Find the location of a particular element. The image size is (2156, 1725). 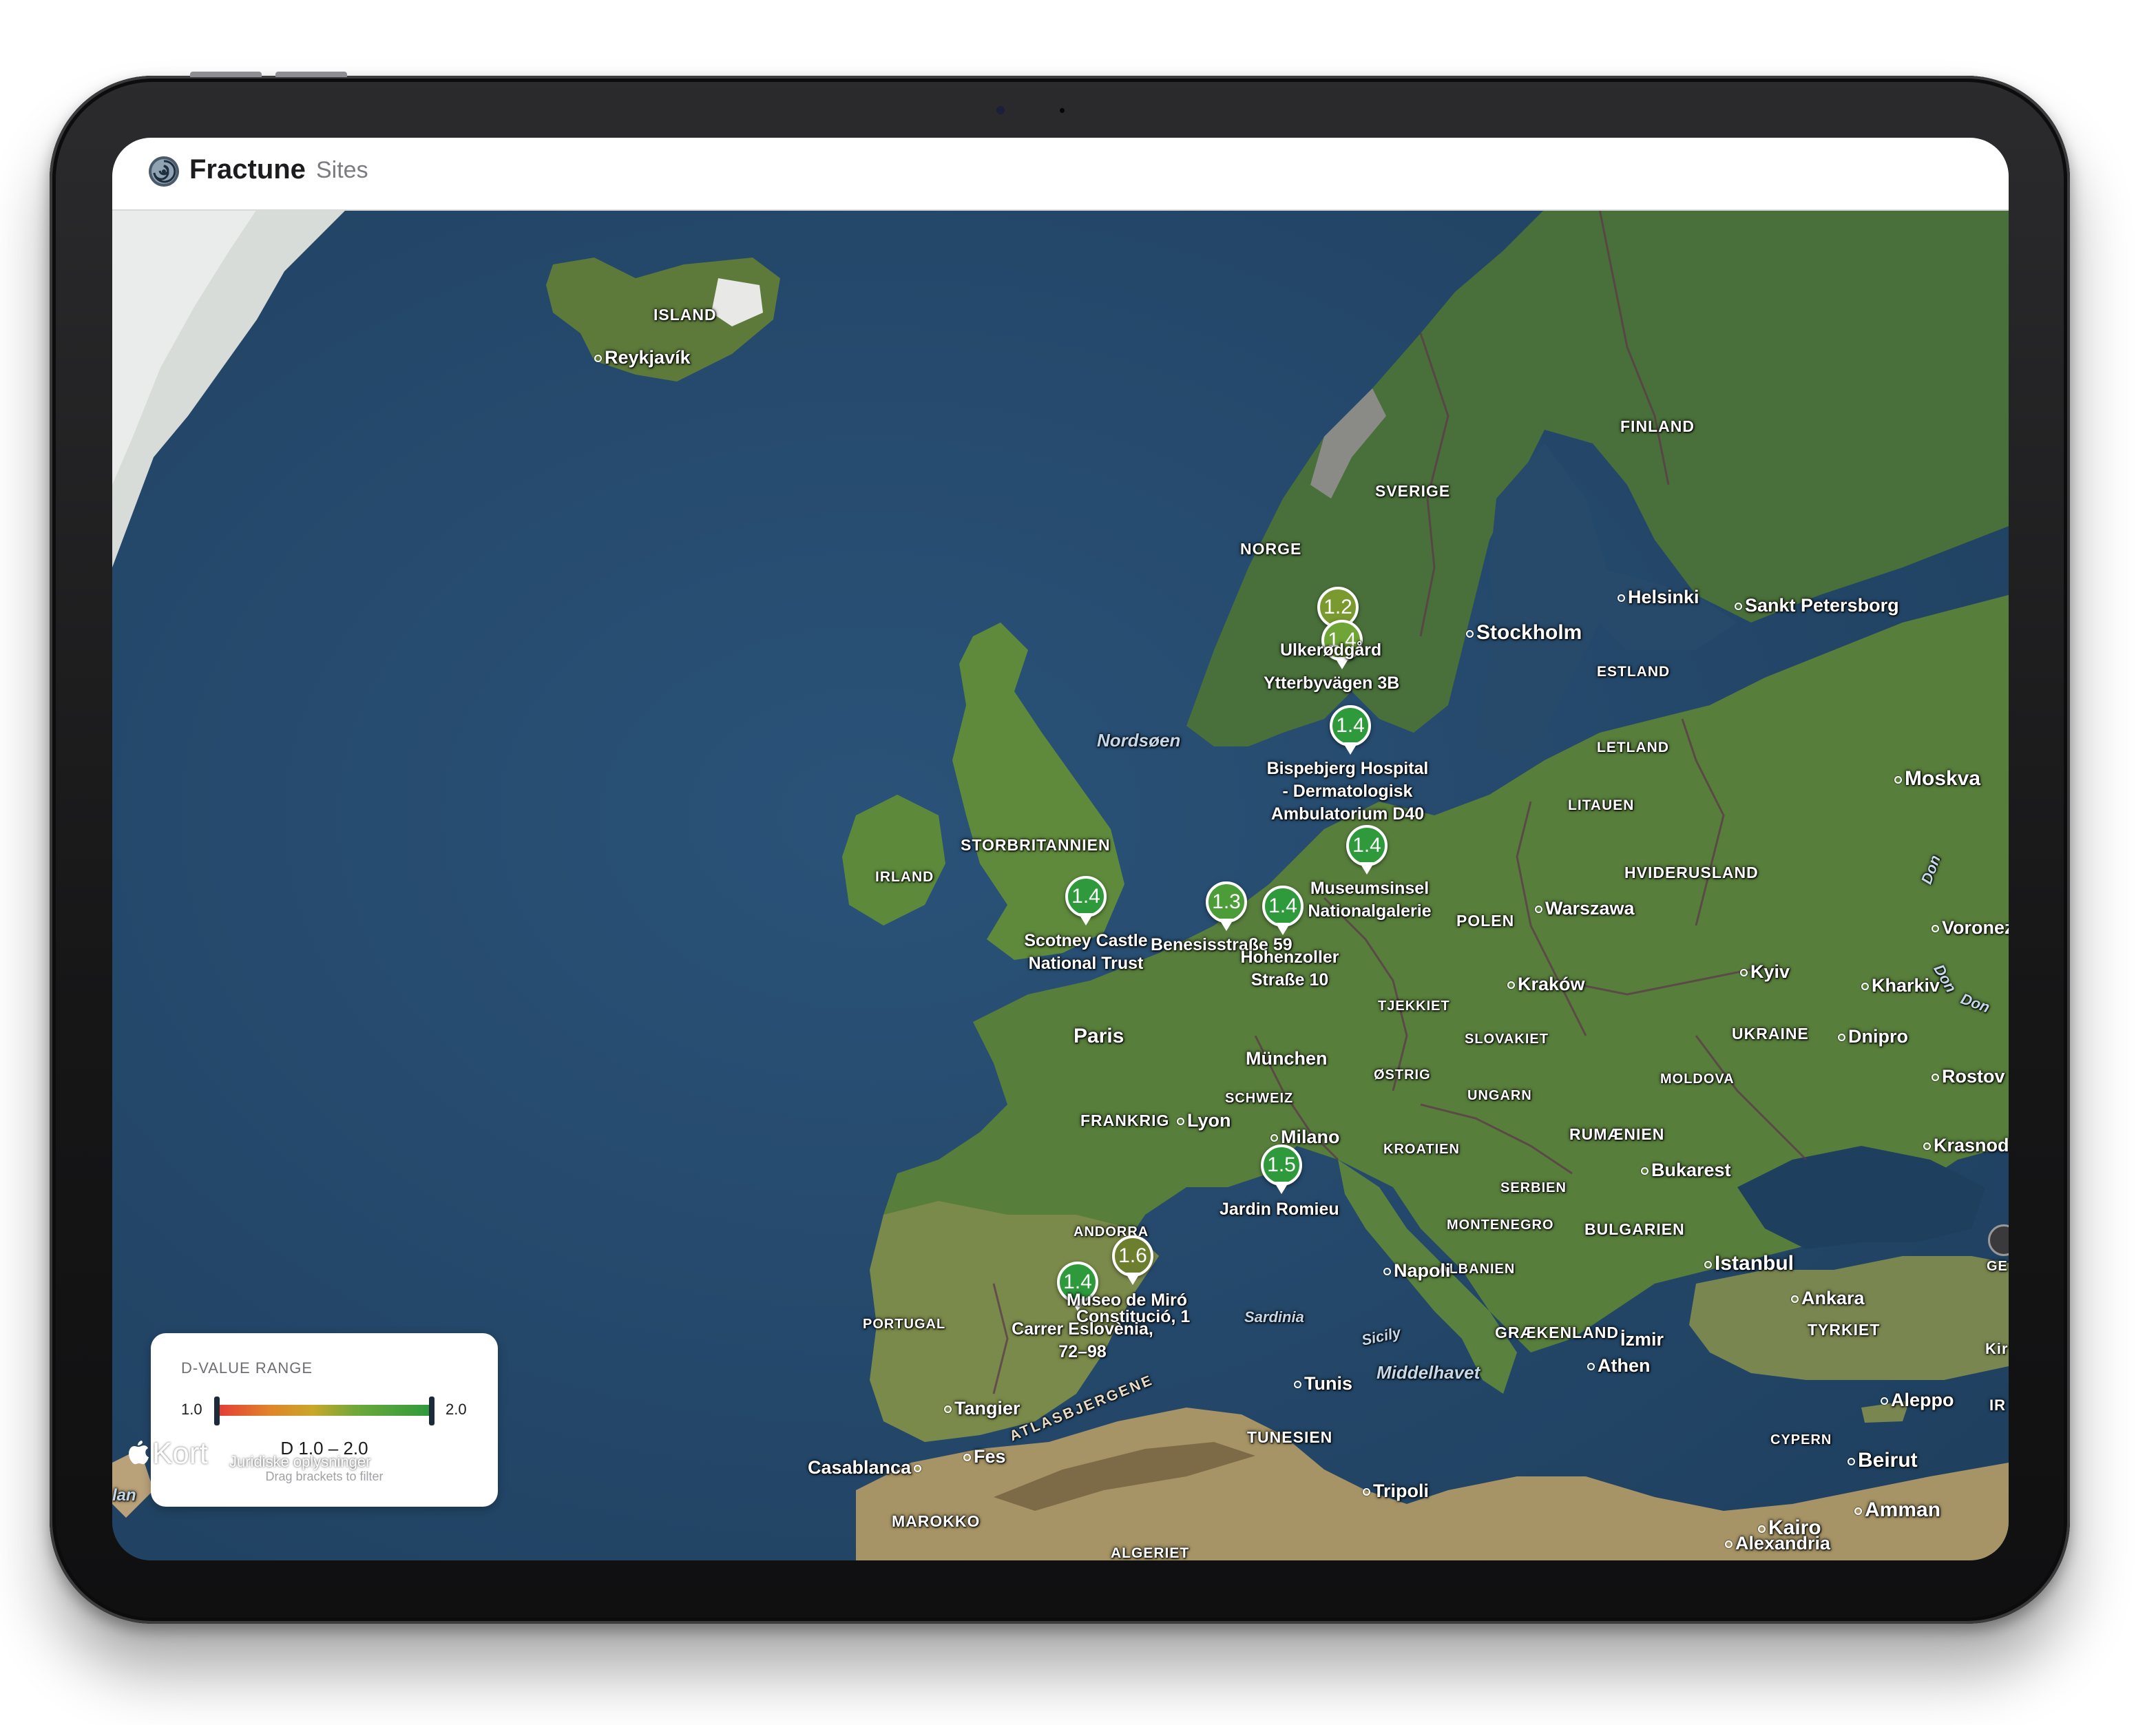

edge-label-ge: GE is located at coordinates (1998, 1266).